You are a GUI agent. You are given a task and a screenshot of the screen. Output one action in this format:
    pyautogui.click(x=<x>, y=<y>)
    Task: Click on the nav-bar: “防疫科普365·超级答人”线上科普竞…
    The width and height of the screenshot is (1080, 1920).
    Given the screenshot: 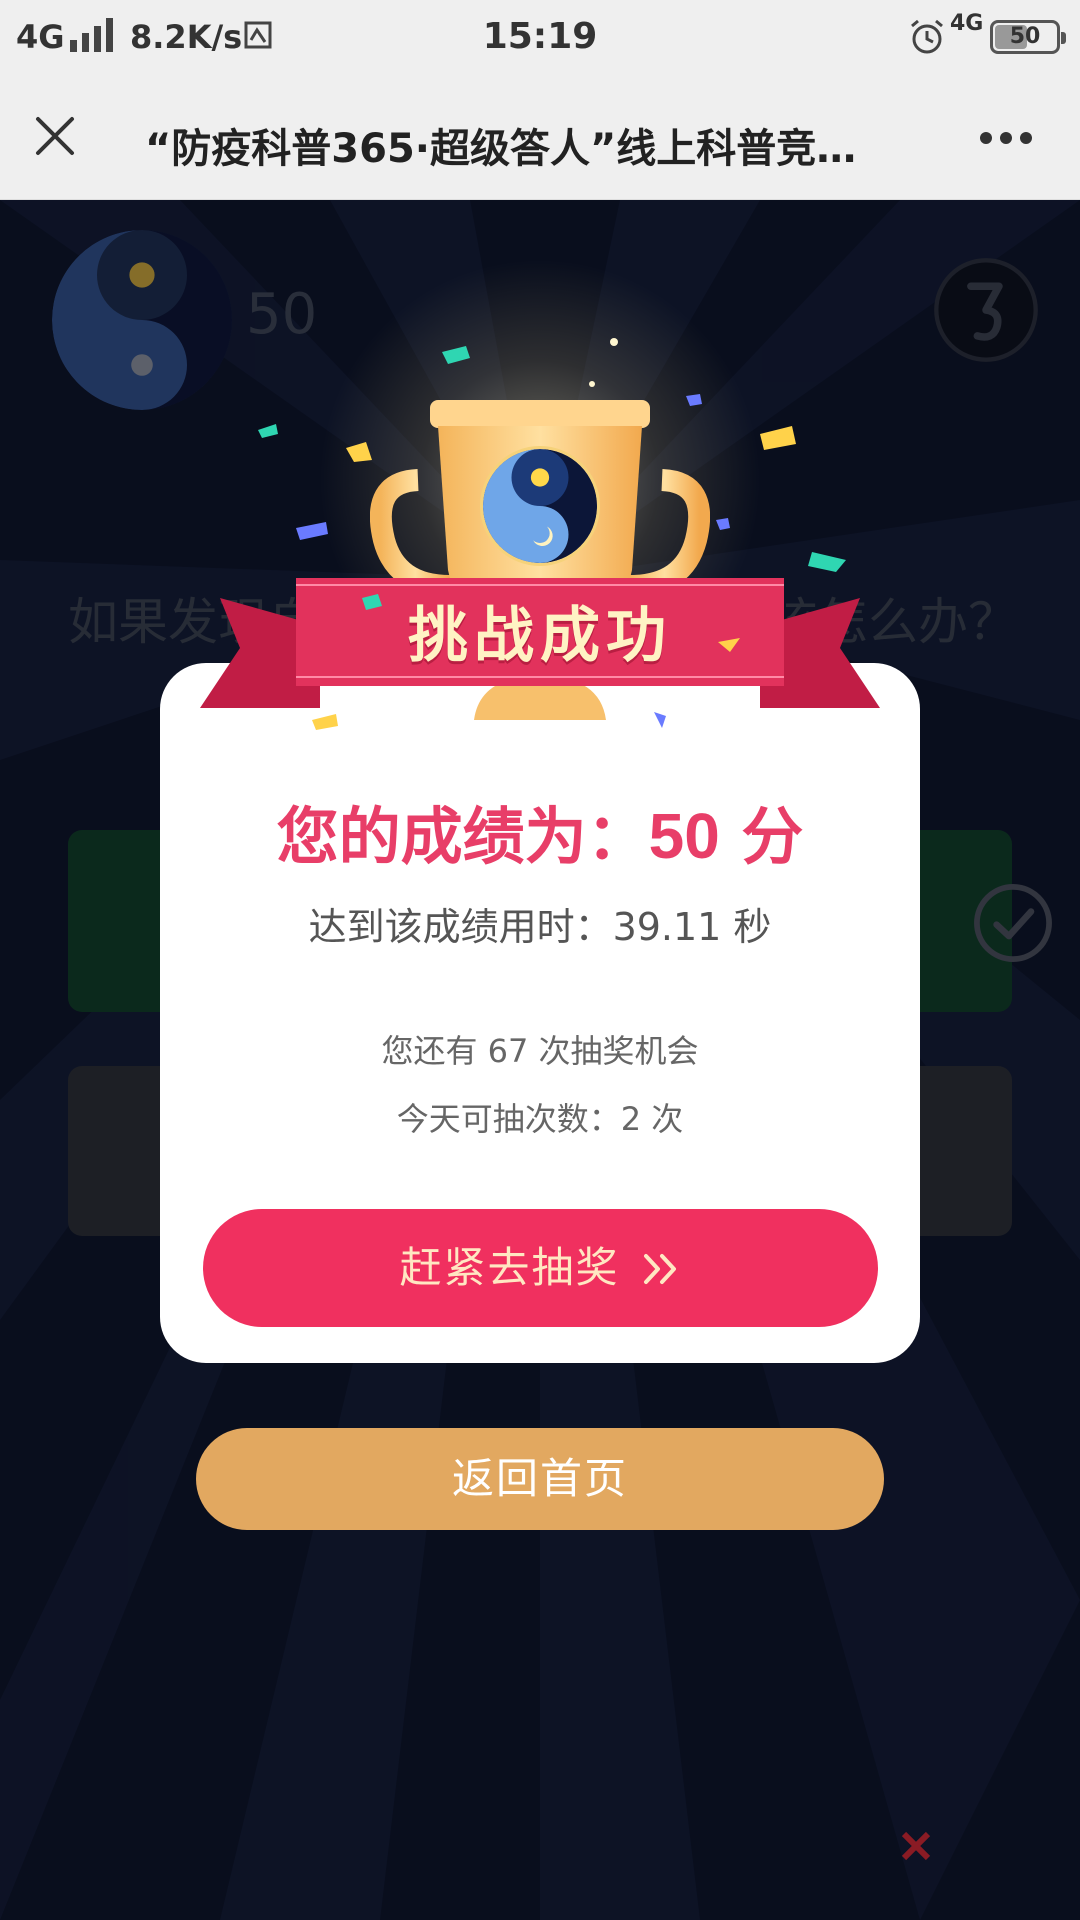 What is the action you would take?
    pyautogui.click(x=540, y=138)
    